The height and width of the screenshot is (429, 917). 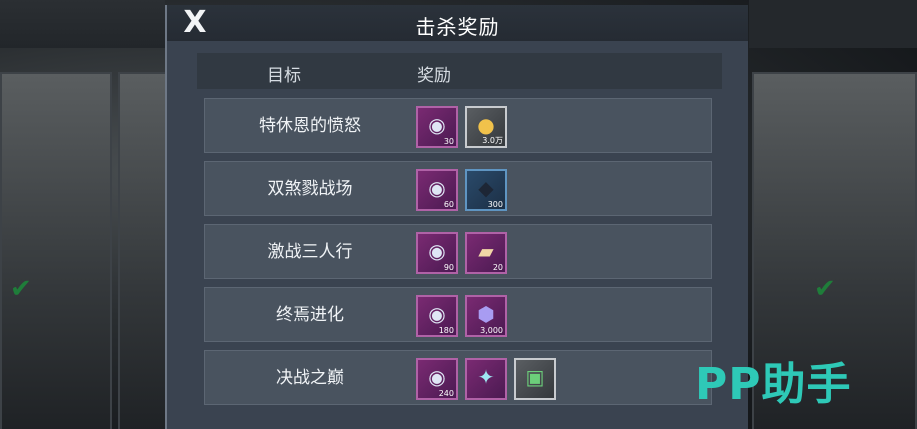 What do you see at coordinates (310, 189) in the screenshot?
I see `target-name: 双煞戮战场` at bounding box center [310, 189].